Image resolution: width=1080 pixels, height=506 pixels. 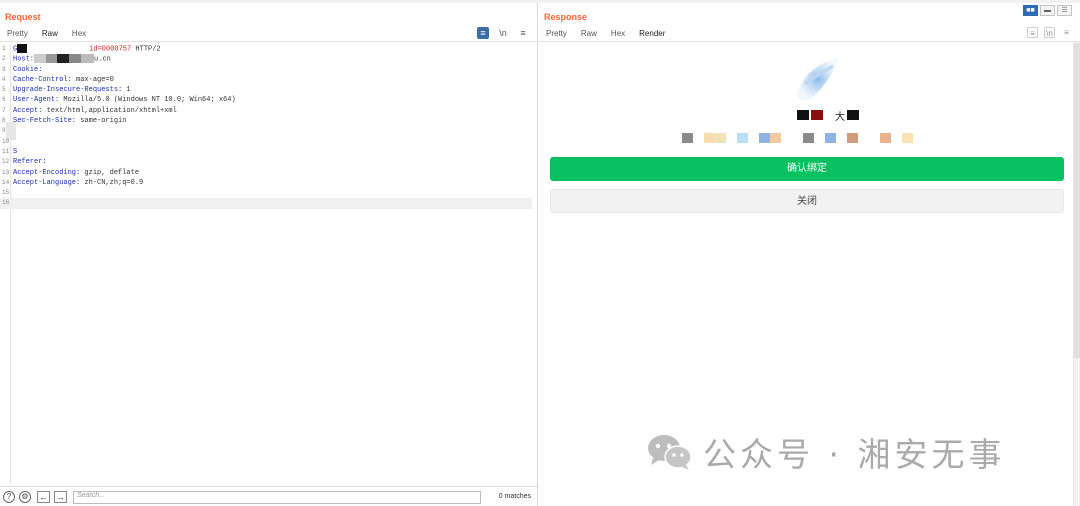 What do you see at coordinates (4, 100) in the screenshot?
I see `line-number: 6` at bounding box center [4, 100].